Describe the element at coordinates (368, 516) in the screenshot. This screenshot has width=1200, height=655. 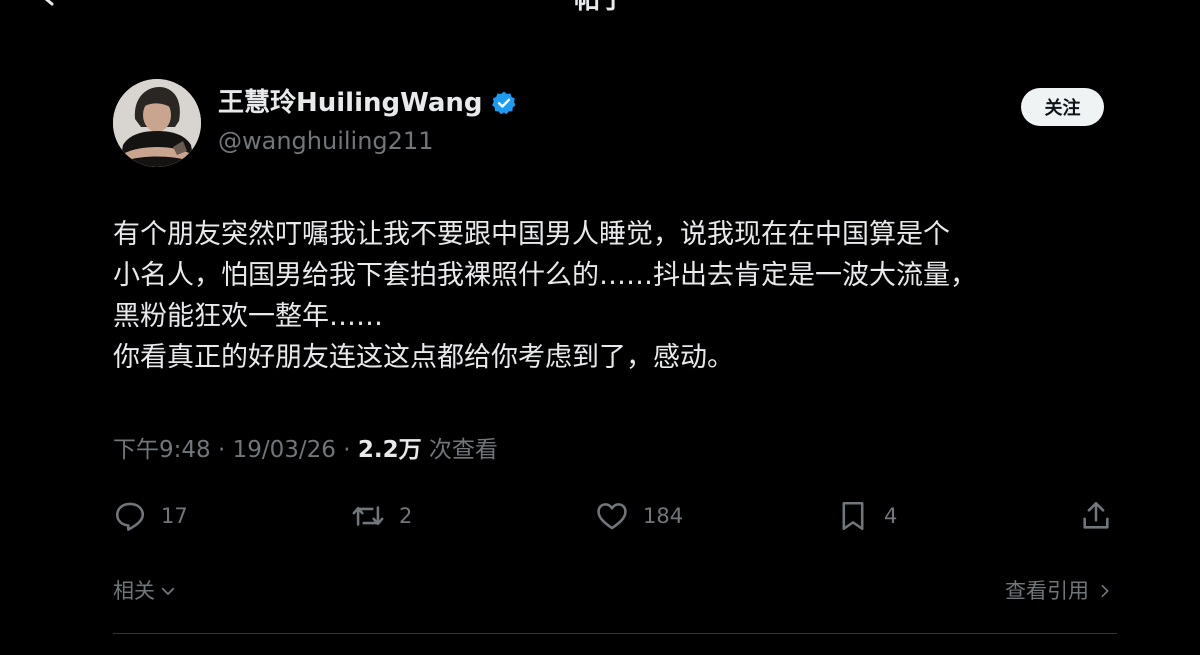
I see `repost-icon` at that location.